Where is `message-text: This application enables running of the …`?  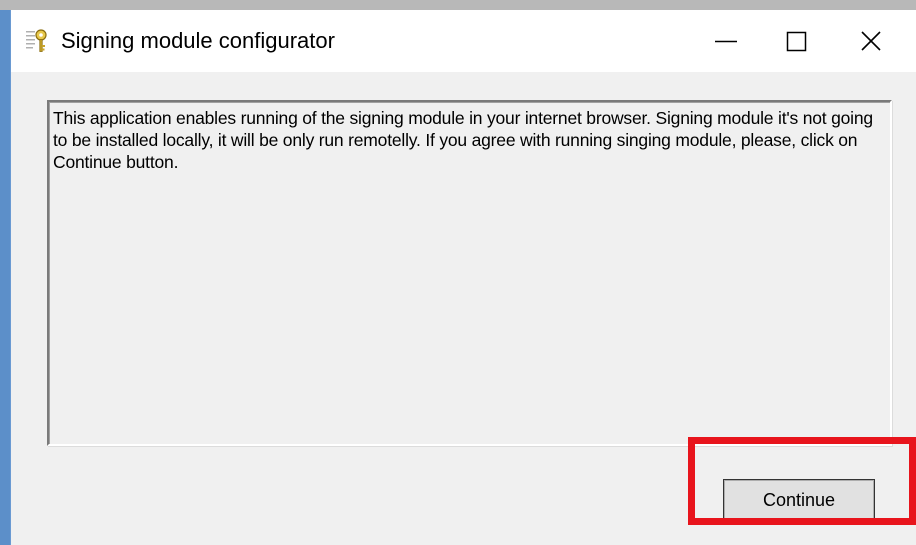 message-text: This application enables running of the … is located at coordinates (463, 140).